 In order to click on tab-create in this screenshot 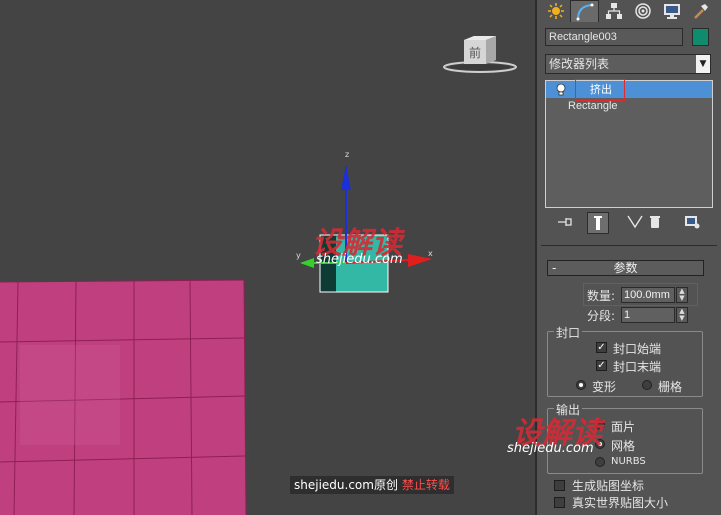, I will do `click(555, 11)`.